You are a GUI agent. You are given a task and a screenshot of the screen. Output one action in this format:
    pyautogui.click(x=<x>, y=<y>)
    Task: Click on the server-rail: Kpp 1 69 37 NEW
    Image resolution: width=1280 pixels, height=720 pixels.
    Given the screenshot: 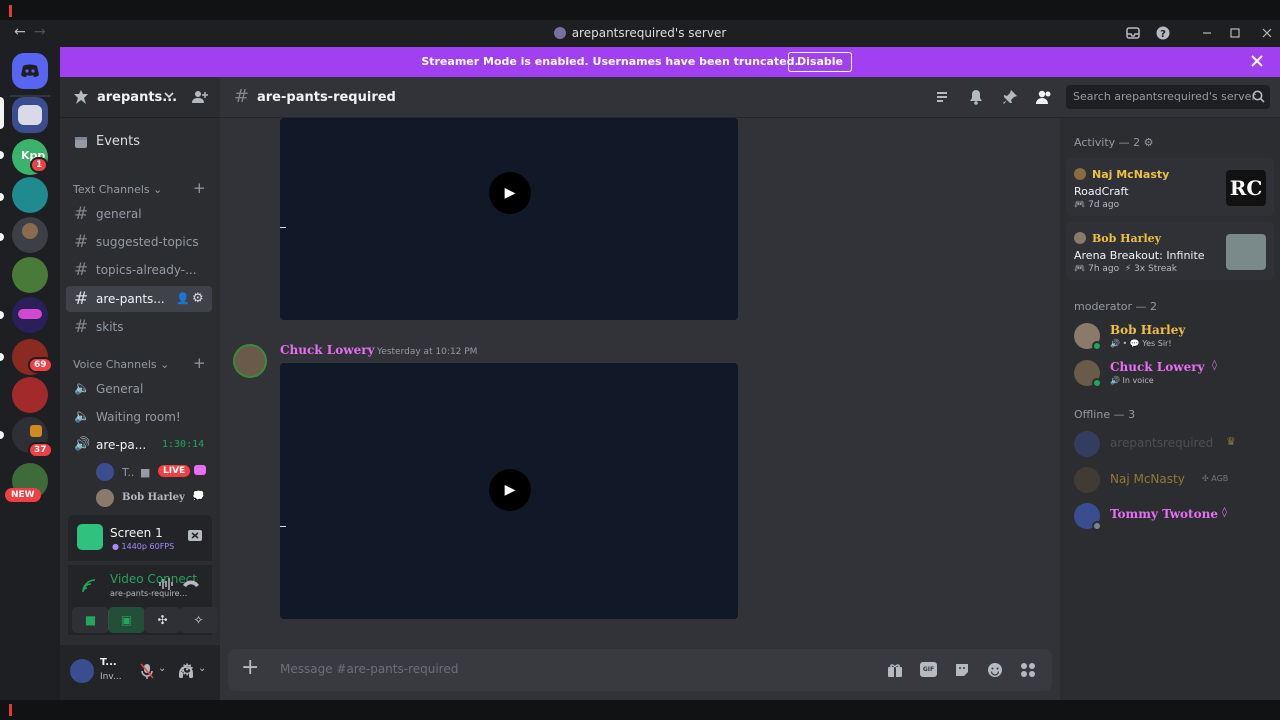 What is the action you would take?
    pyautogui.click(x=30, y=373)
    